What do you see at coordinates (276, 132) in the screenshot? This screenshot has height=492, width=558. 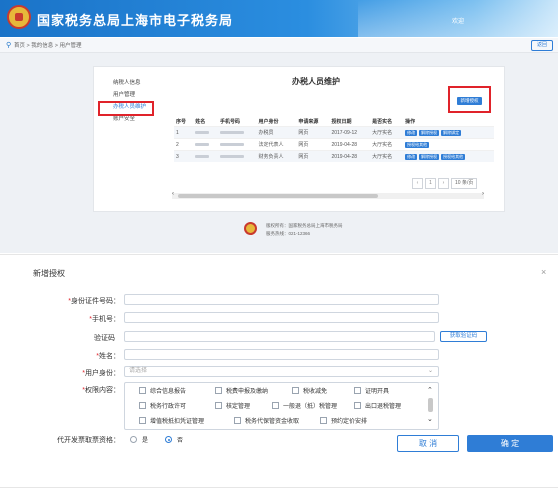 I see `cell-identity: 办税员` at bounding box center [276, 132].